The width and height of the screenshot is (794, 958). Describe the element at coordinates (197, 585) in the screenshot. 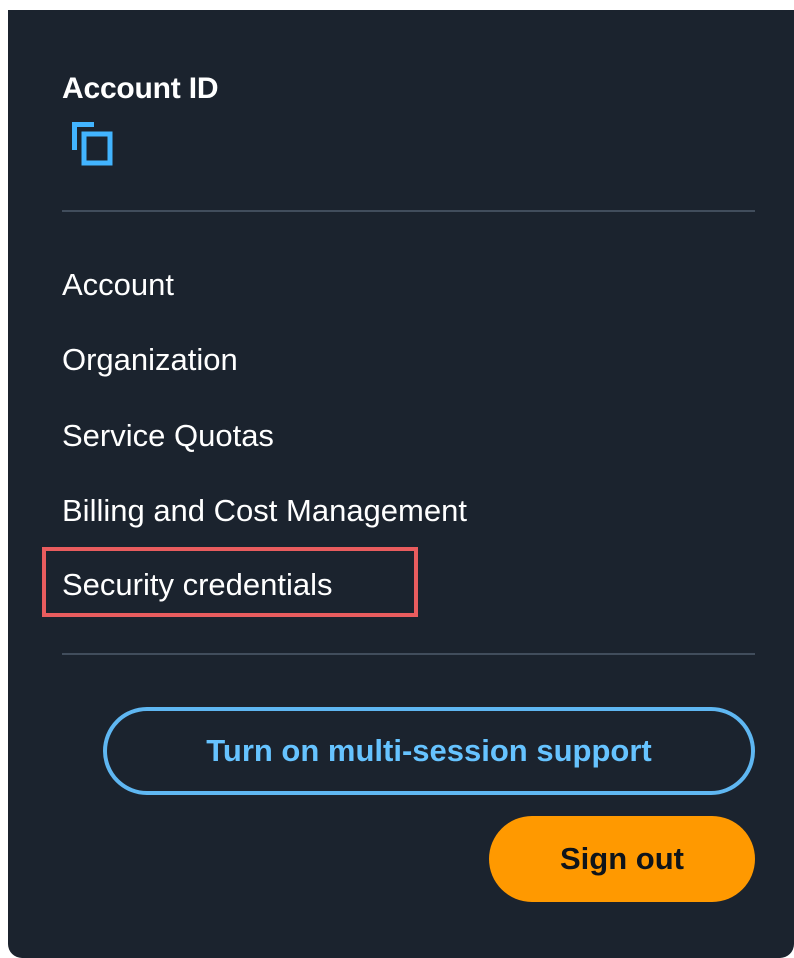

I see `menu-item-security-credentials: Security credentials` at that location.